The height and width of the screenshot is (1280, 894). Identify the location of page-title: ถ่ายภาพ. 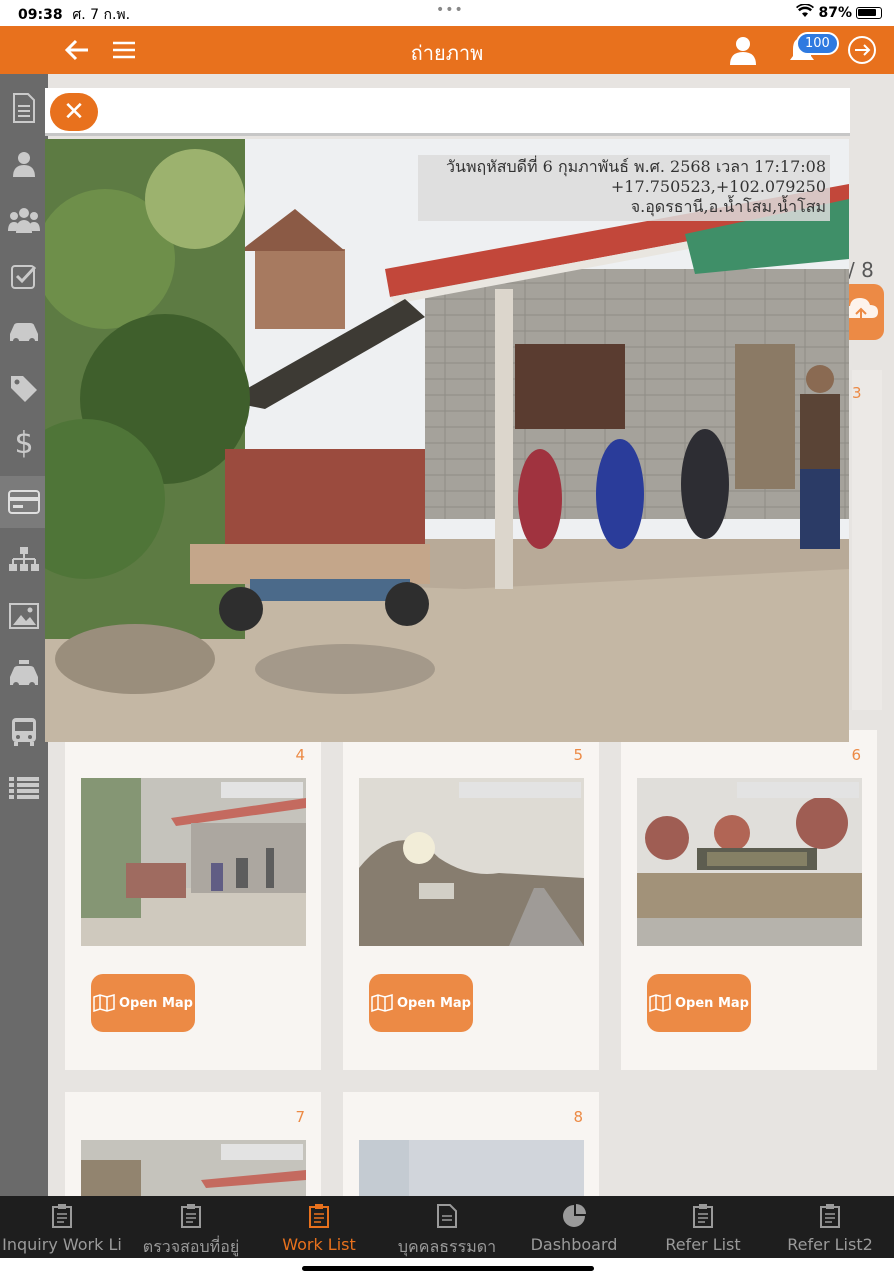
(447, 53).